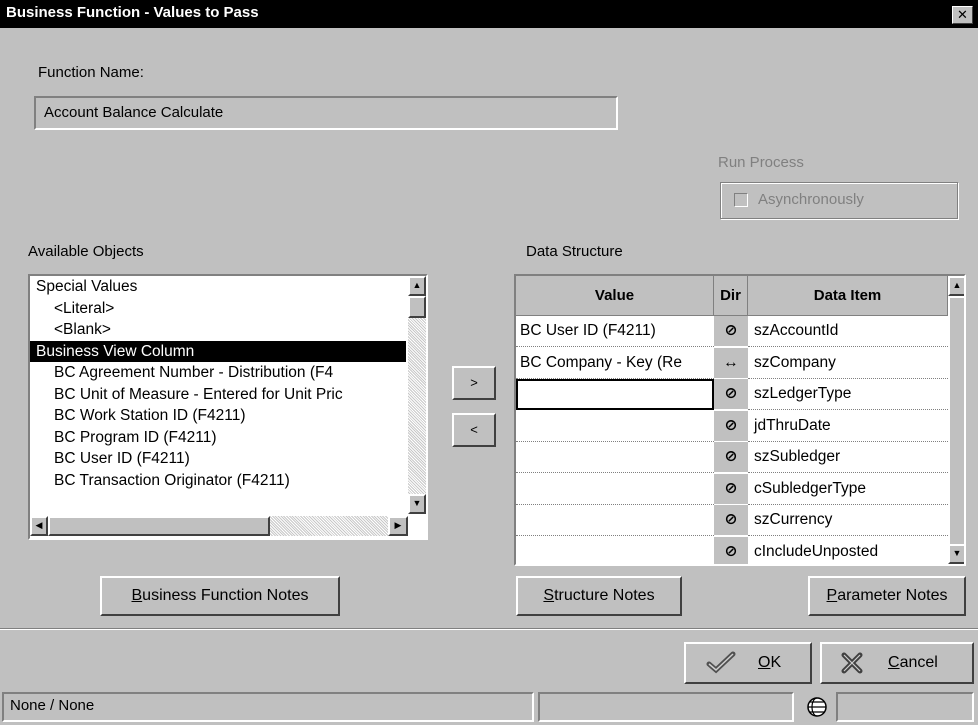 This screenshot has height=725, width=978. Describe the element at coordinates (615, 331) in the screenshot. I see `value-cell: BC User ID (F4211)` at that location.